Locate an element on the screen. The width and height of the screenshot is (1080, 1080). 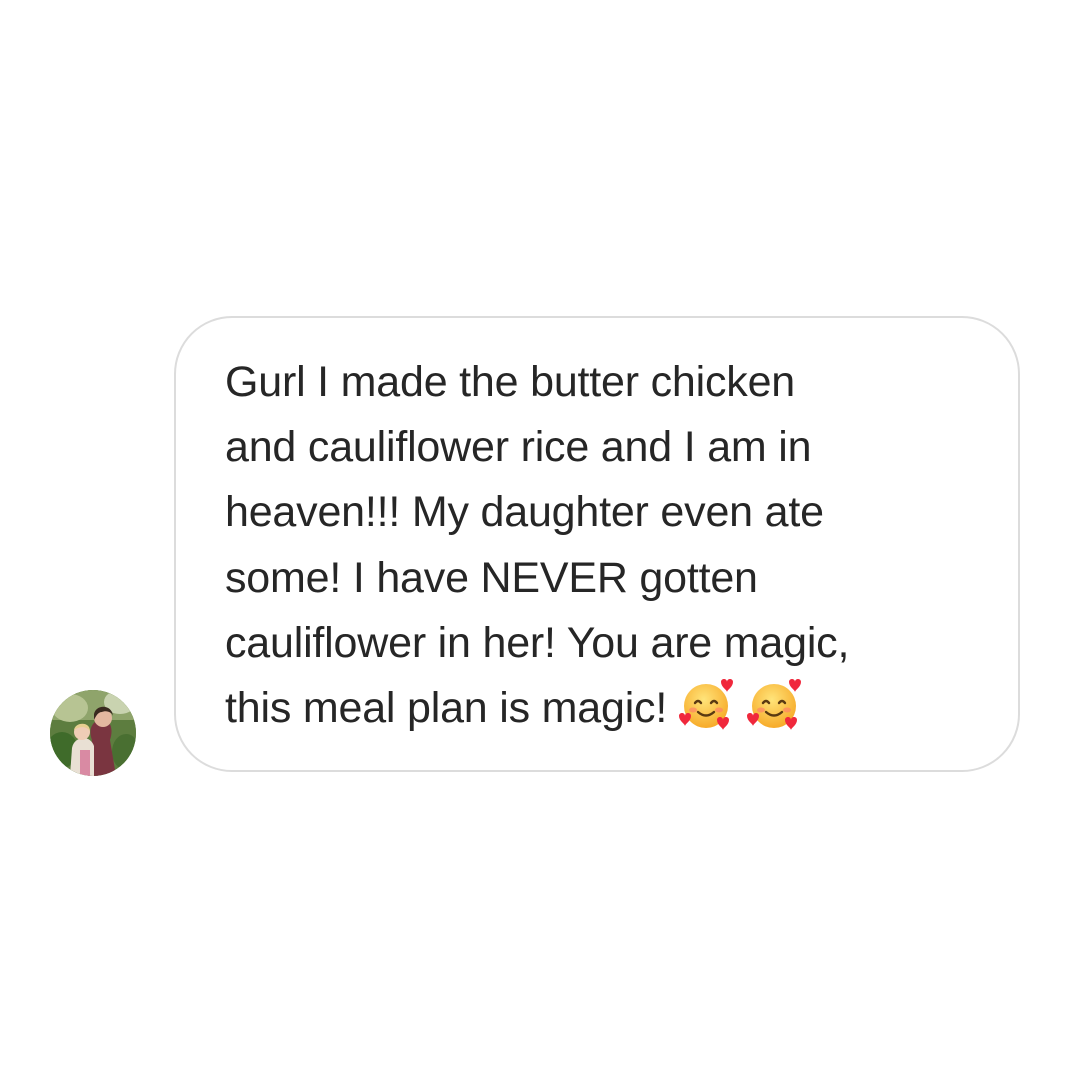
message-line-last: this meal plan is magic! is located at coordinates (615, 708).